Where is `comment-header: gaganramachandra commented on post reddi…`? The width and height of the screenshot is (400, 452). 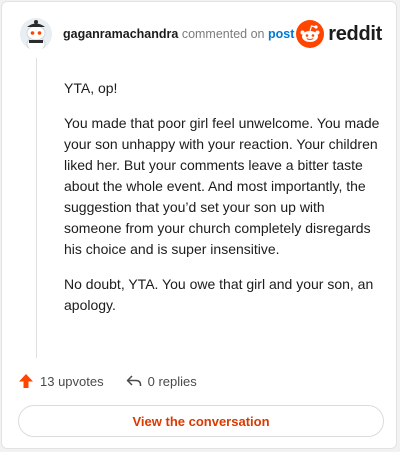 comment-header: gaganramachandra commented on post reddi… is located at coordinates (199, 35).